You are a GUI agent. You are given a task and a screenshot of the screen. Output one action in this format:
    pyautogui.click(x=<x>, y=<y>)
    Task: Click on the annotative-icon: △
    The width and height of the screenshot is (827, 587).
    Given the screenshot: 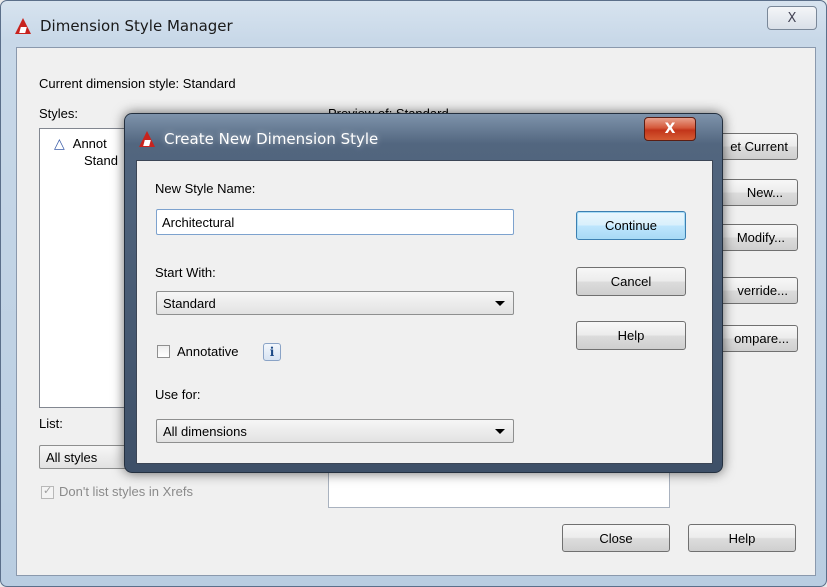 What is the action you would take?
    pyautogui.click(x=59, y=143)
    